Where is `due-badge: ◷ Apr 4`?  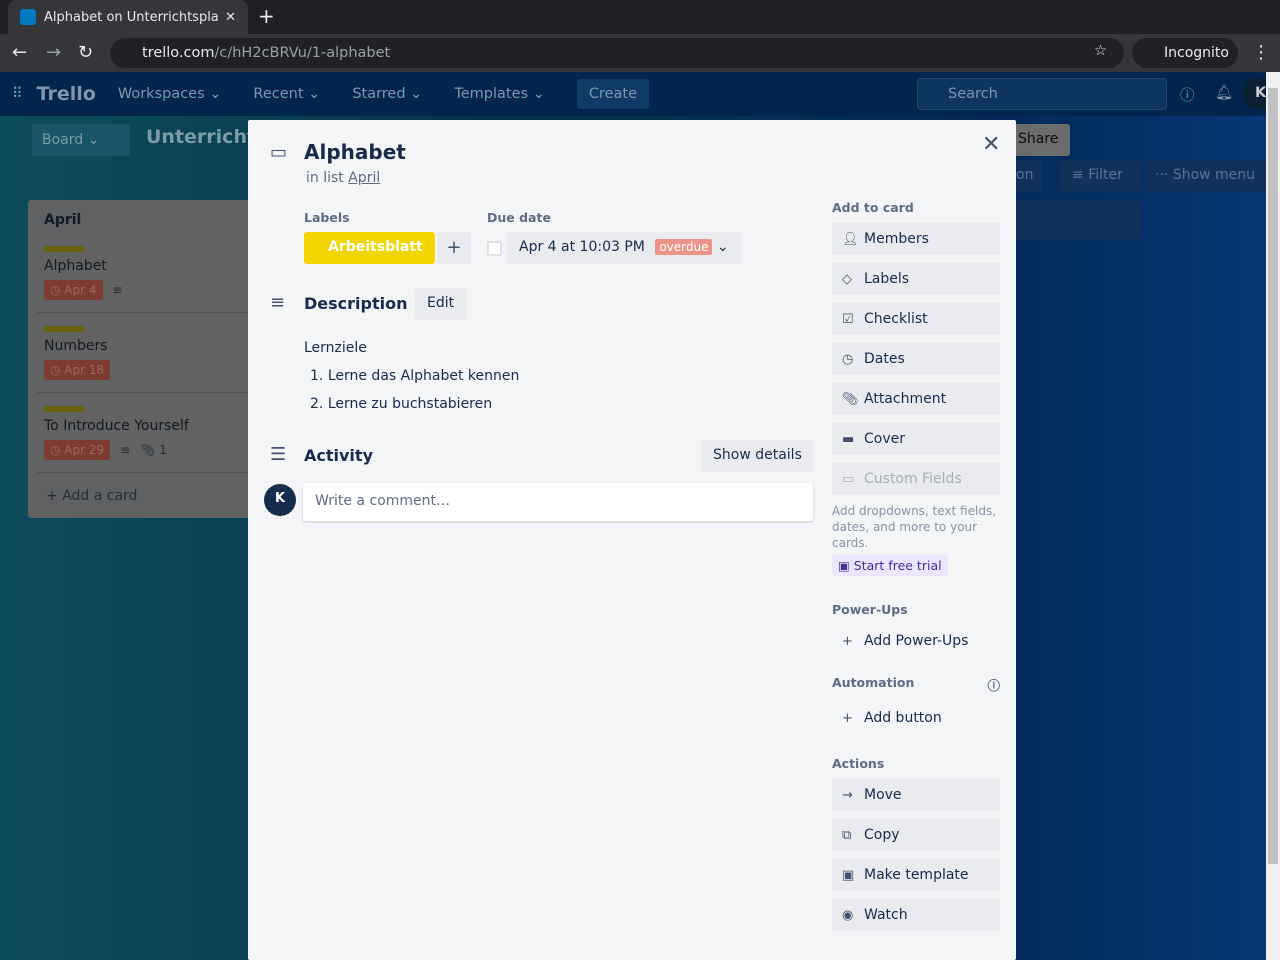 due-badge: ◷ Apr 4 is located at coordinates (73, 290).